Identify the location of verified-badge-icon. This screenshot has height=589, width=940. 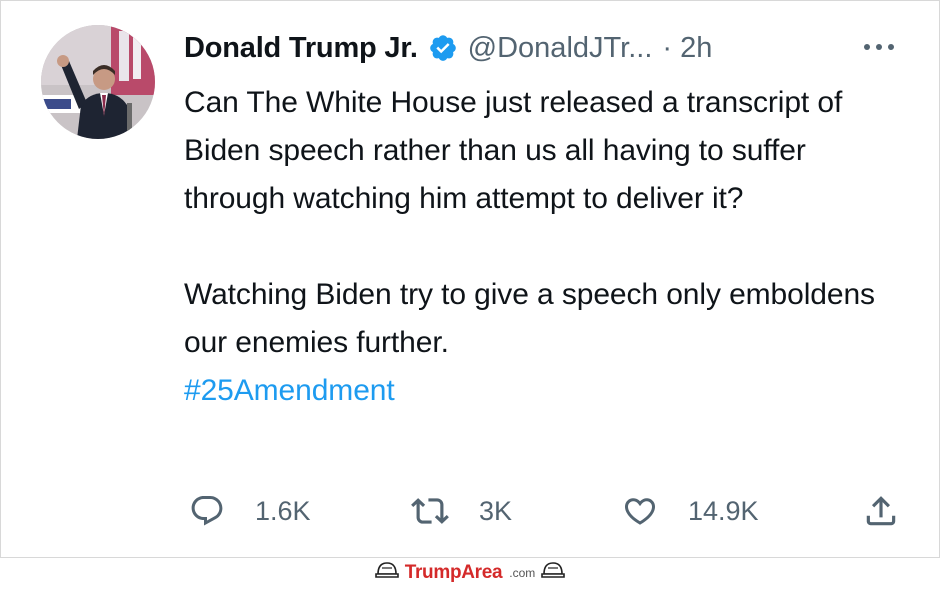
(443, 48).